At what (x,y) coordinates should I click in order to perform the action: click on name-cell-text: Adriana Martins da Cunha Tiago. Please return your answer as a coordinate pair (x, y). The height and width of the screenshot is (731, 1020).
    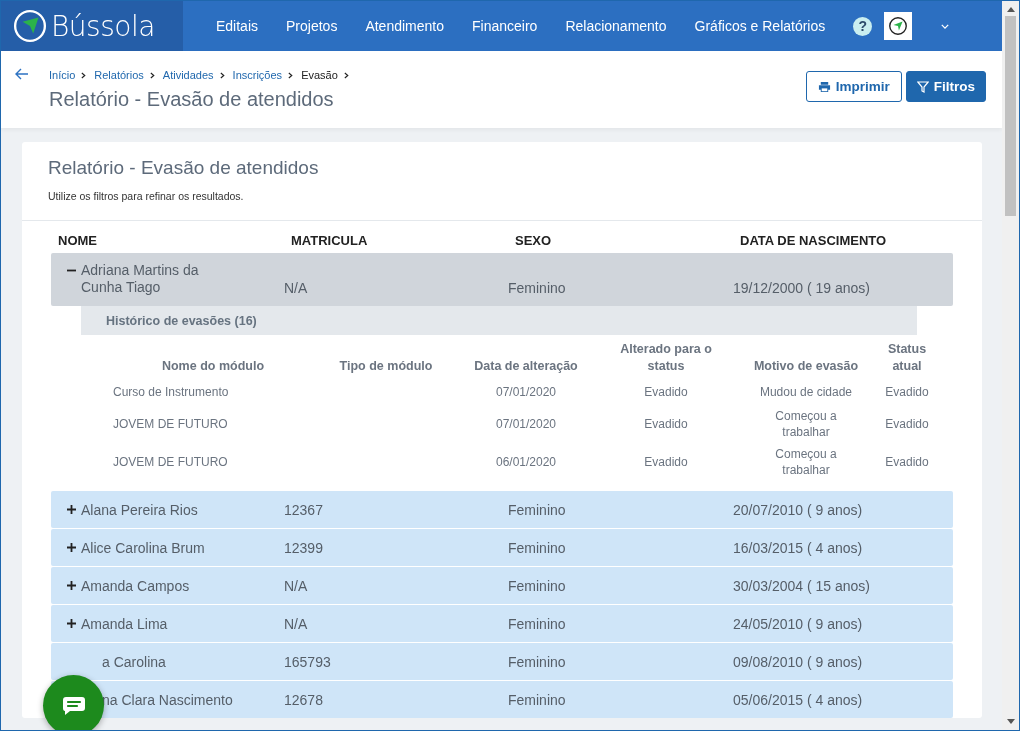
    Looking at the image, I should click on (140, 279).